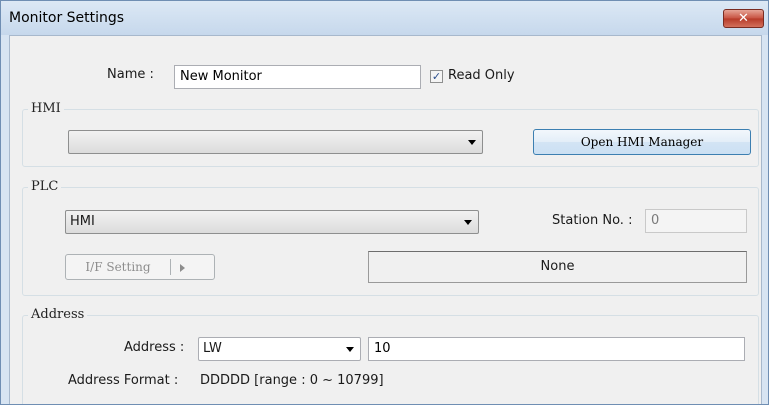 This screenshot has height=405, width=769. I want to click on name-label: Name :, so click(130, 74).